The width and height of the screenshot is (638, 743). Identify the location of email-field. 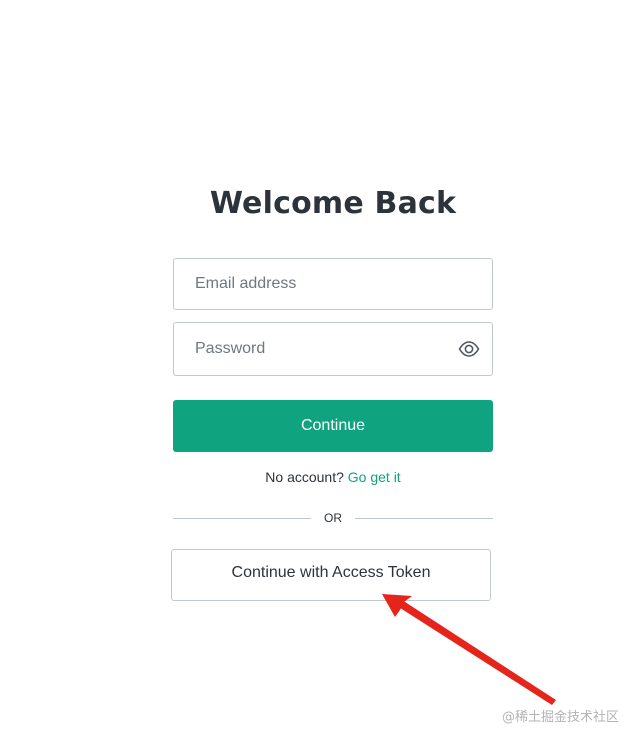
(333, 284).